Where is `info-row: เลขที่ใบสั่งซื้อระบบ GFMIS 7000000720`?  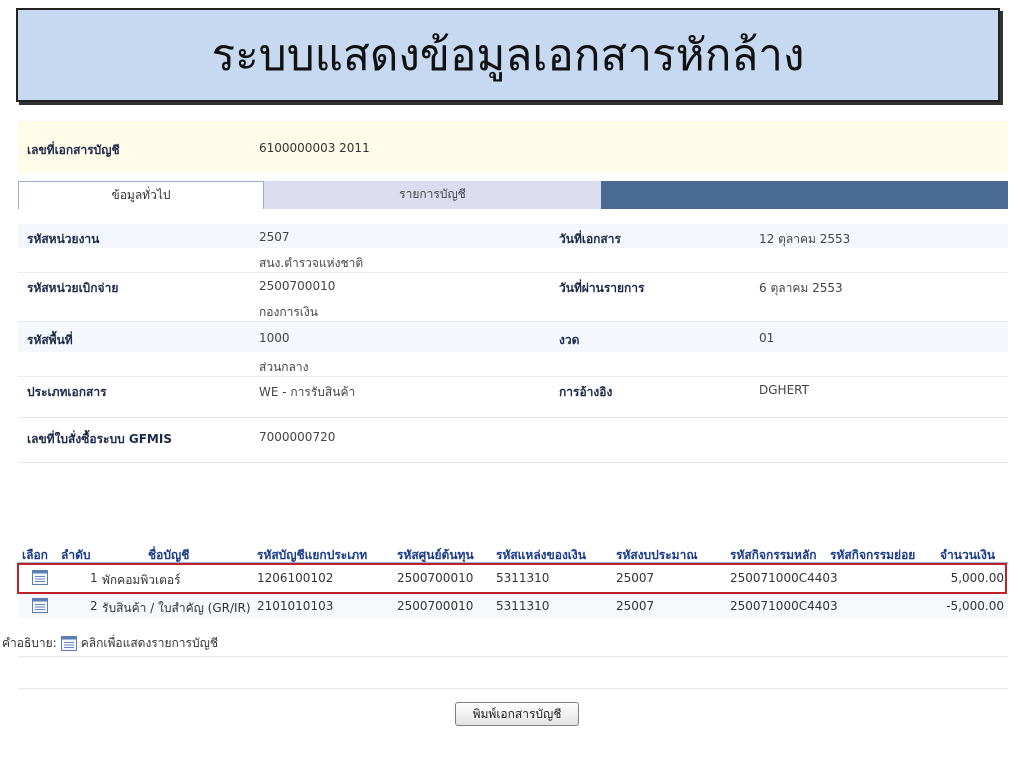
info-row: เลขที่ใบสั่งซื้อระบบ GFMIS 7000000720 is located at coordinates (513, 433).